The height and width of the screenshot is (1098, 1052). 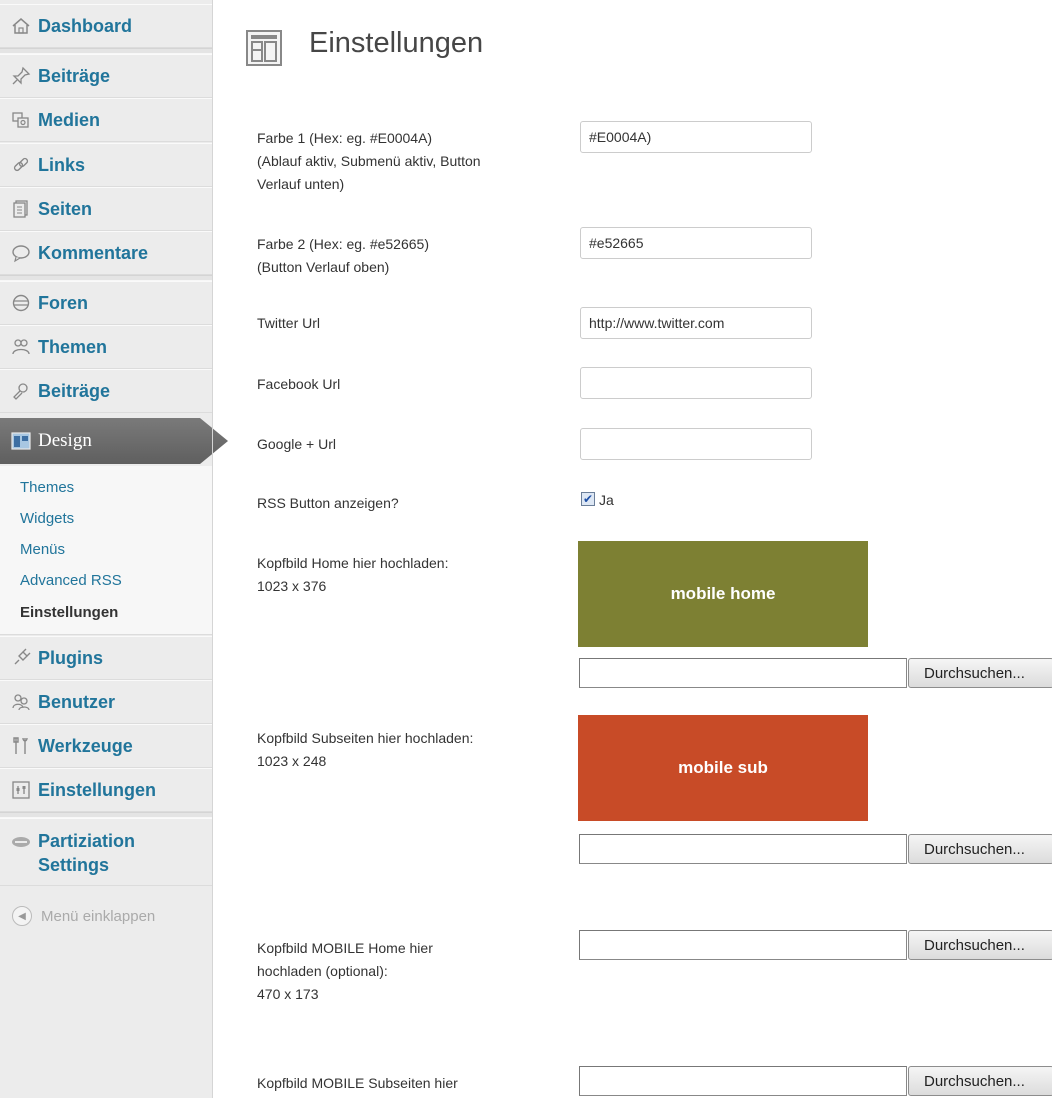 What do you see at coordinates (606, 500) in the screenshot?
I see `rss-checkbox-label: Ja` at bounding box center [606, 500].